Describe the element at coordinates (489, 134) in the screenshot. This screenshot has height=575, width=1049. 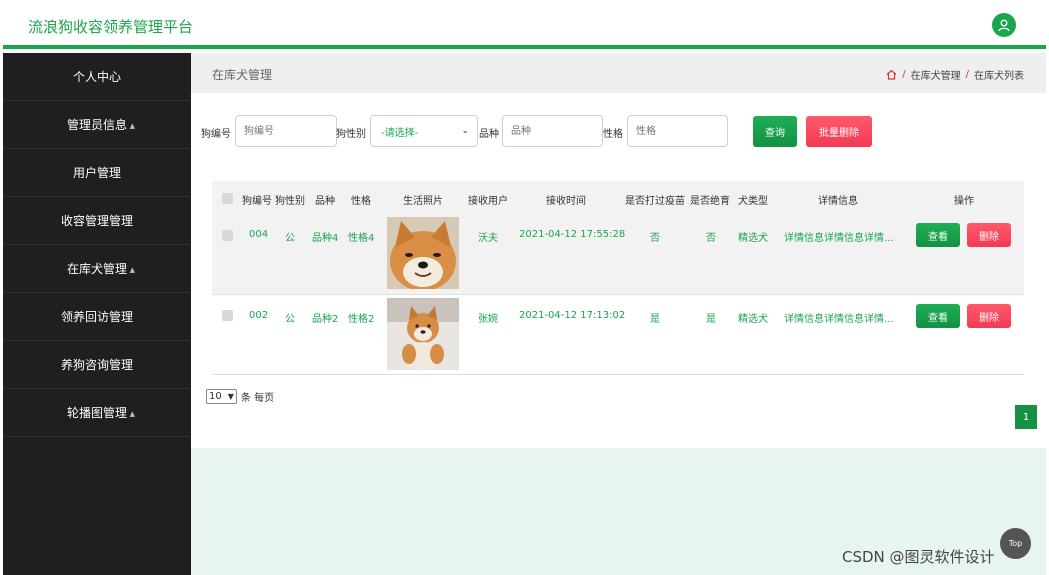
I see `breed-label: 品种` at that location.